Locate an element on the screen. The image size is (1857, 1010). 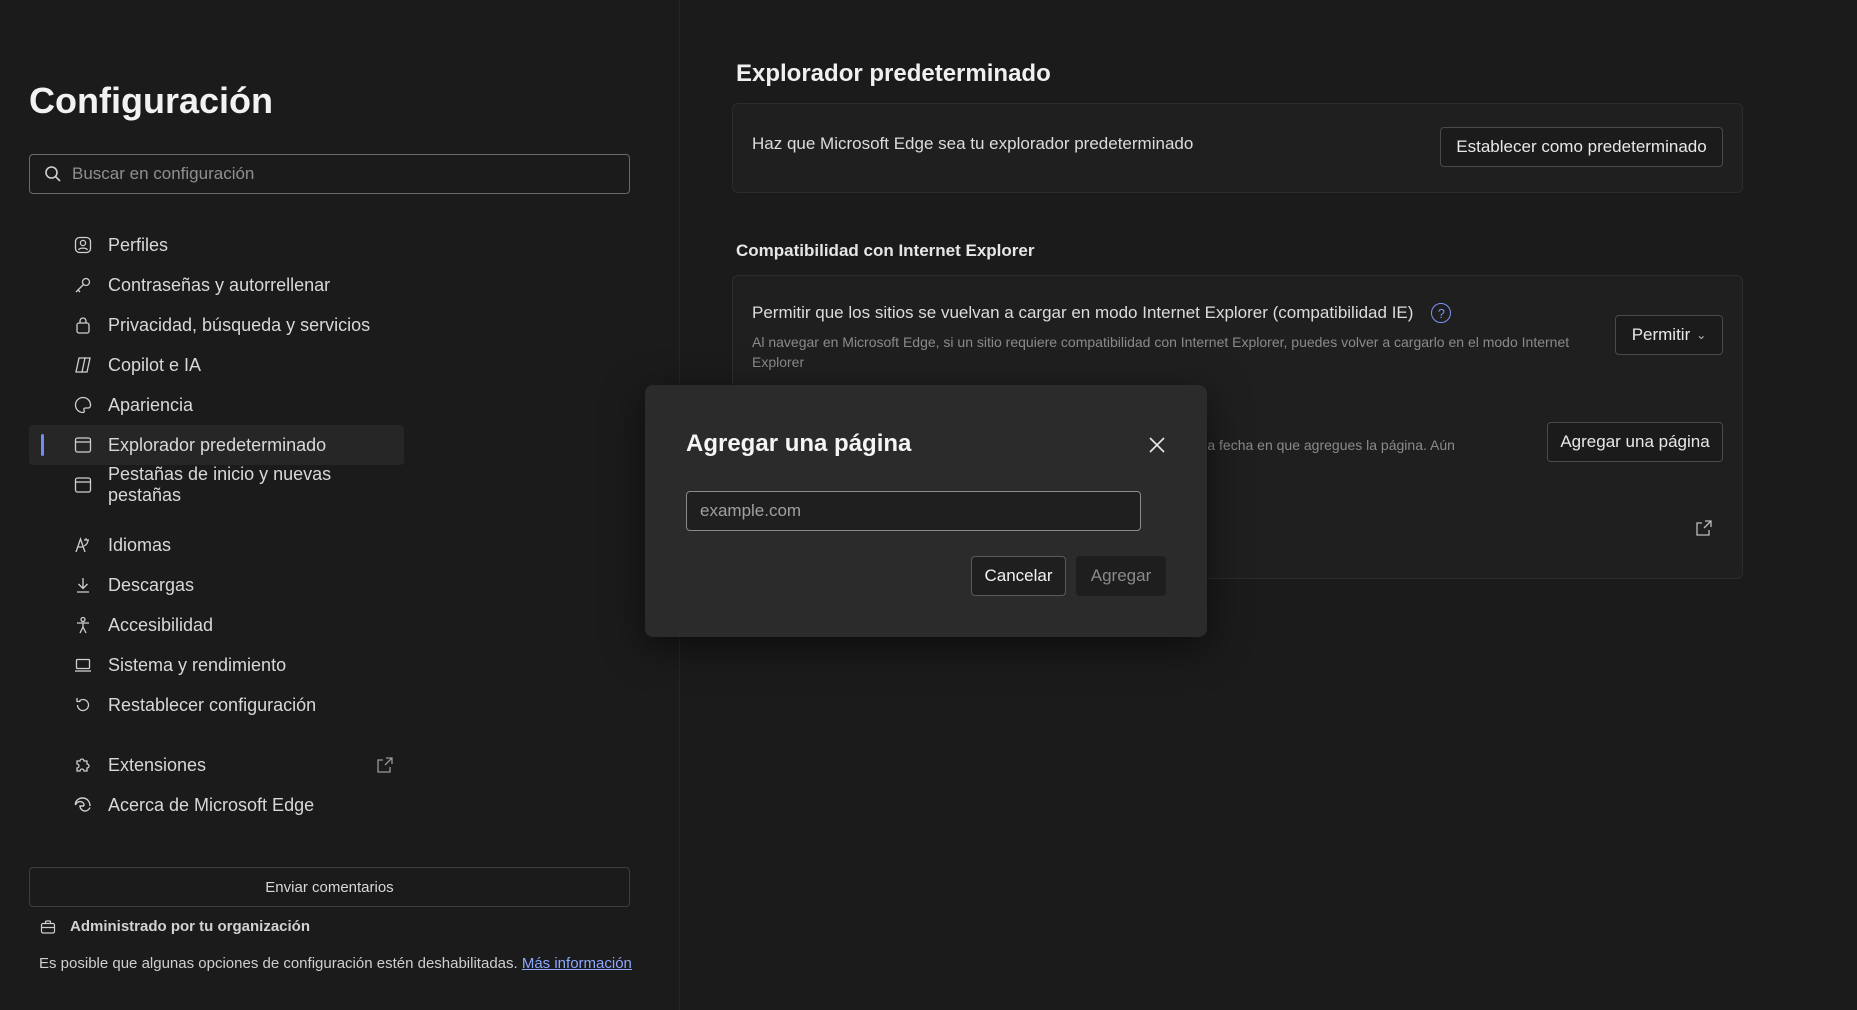
sidebar-item-label: Pestañas de inicio y nuevas pestañas is located at coordinates (220, 484).